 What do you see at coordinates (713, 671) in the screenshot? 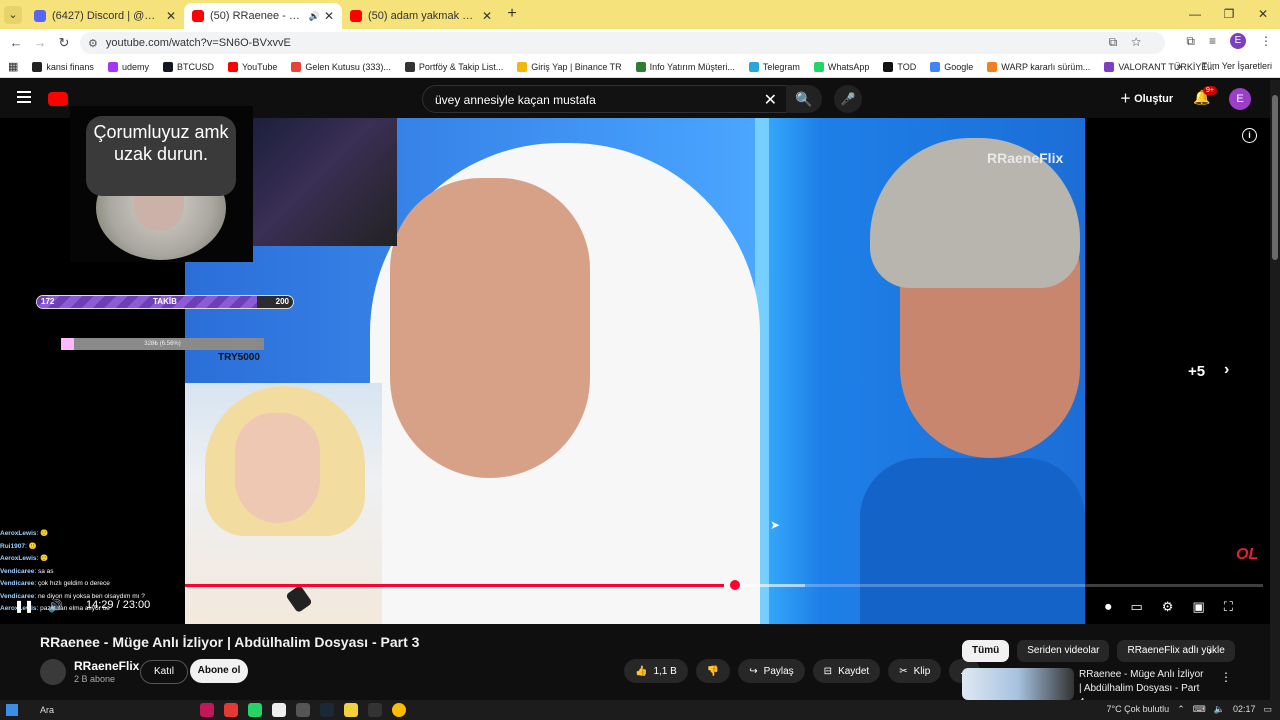
I see `dislike-button: 👎` at bounding box center [713, 671].